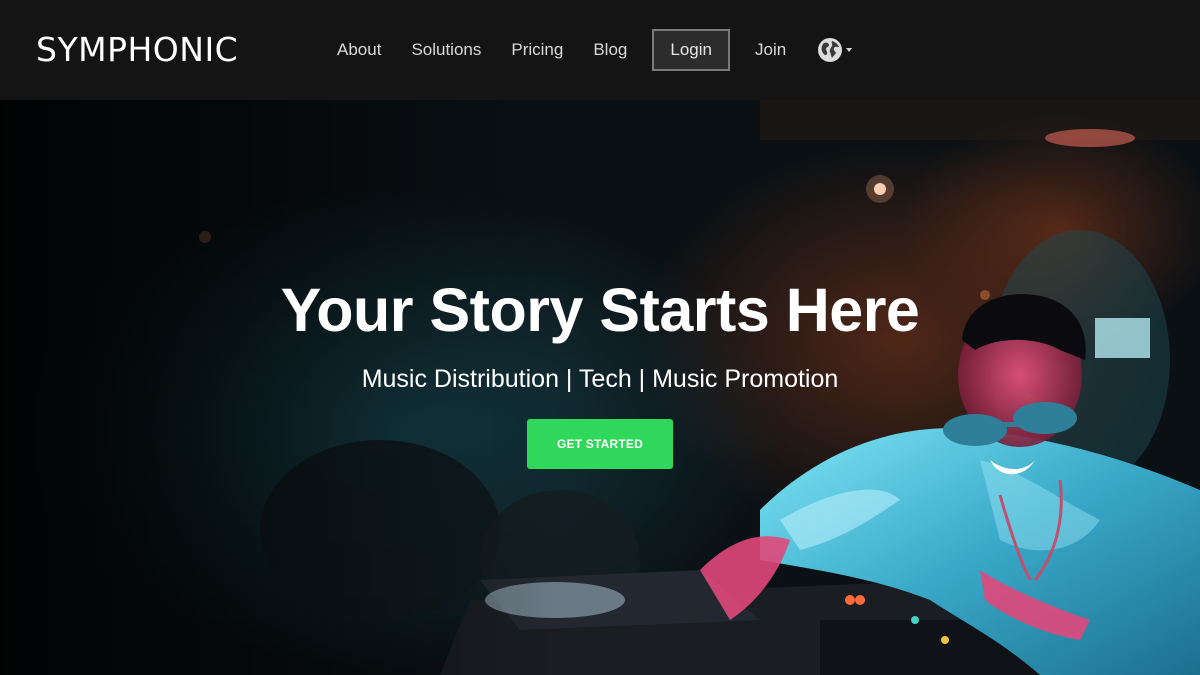 The image size is (1200, 675). What do you see at coordinates (849, 50) in the screenshot?
I see `chevron-down-icon` at bounding box center [849, 50].